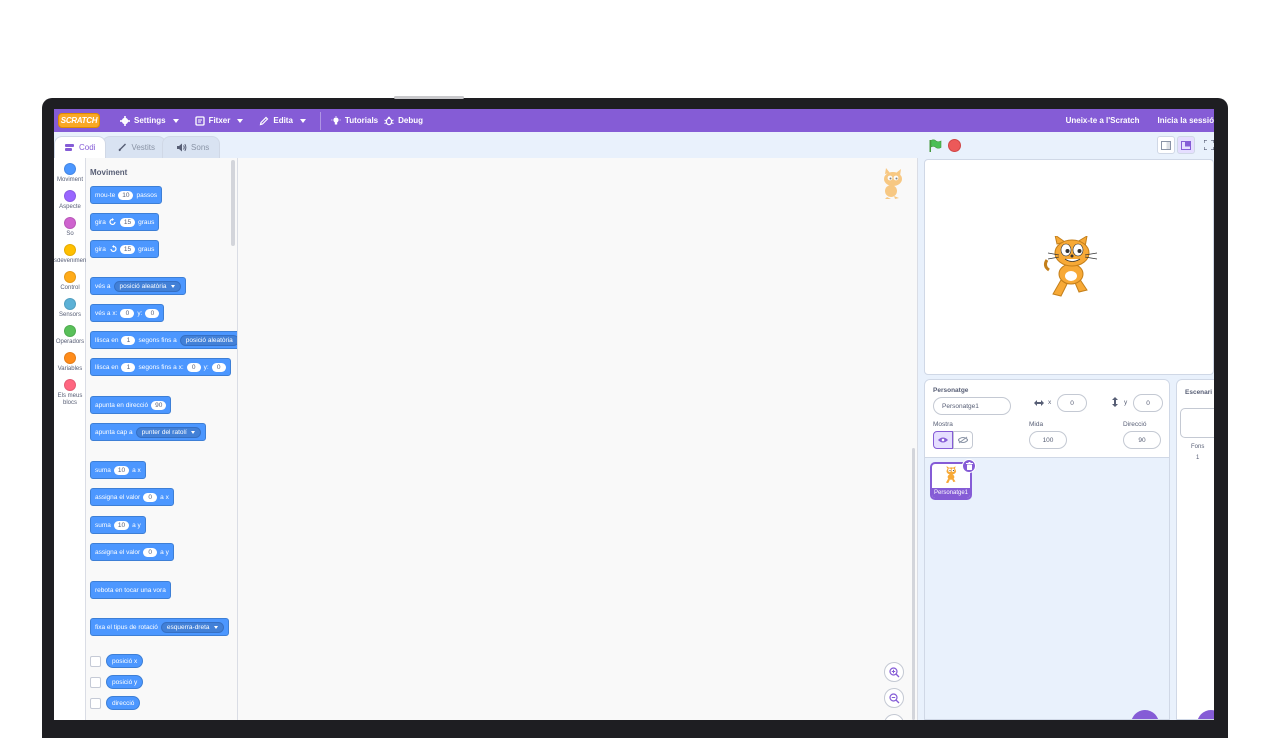  Describe the element at coordinates (159, 405) in the screenshot. I see `block-input: 90` at that location.